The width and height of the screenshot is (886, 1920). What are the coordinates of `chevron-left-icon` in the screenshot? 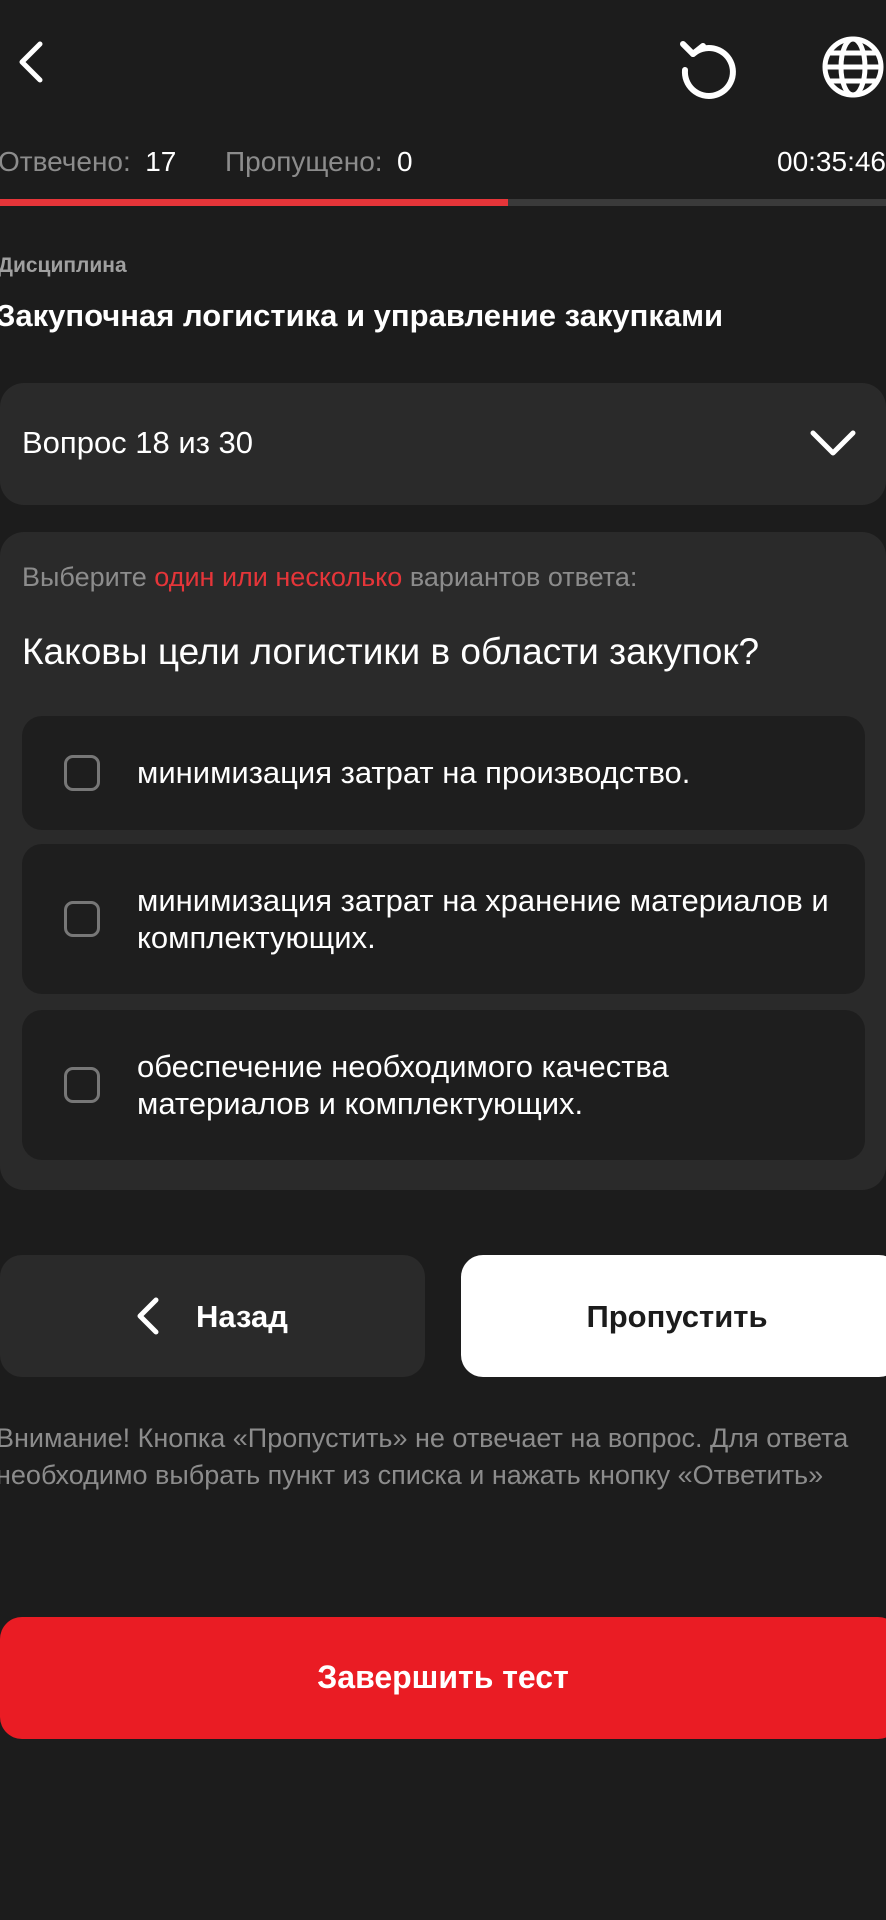 It's located at (148, 1316).